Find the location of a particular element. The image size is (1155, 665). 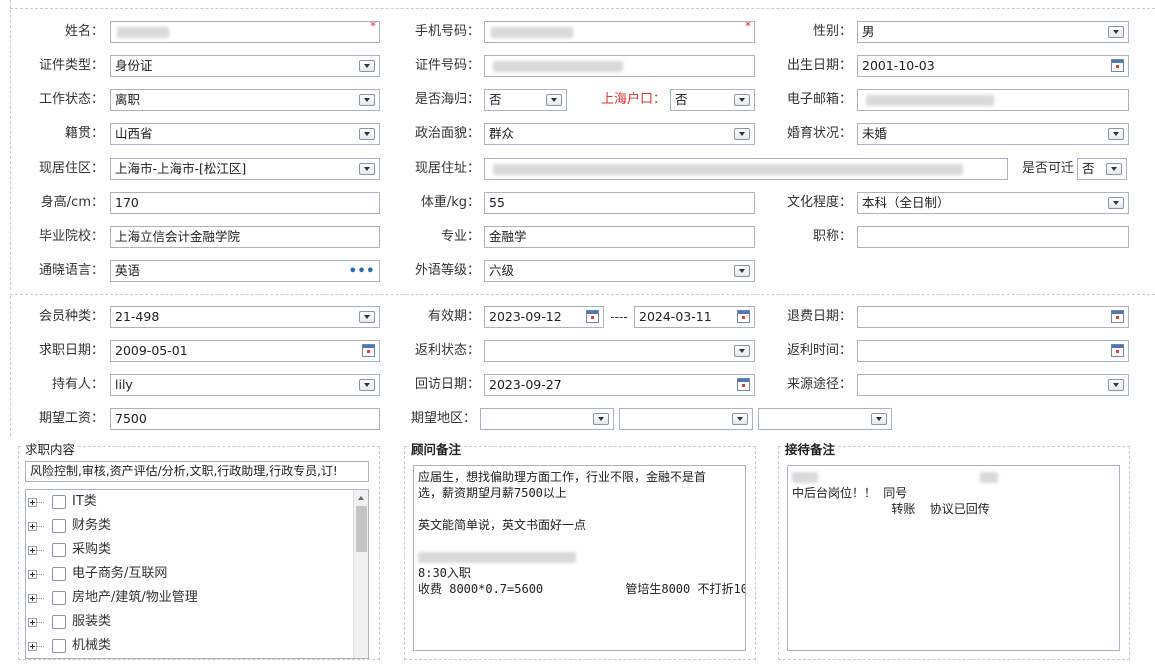

title-input is located at coordinates (993, 237).